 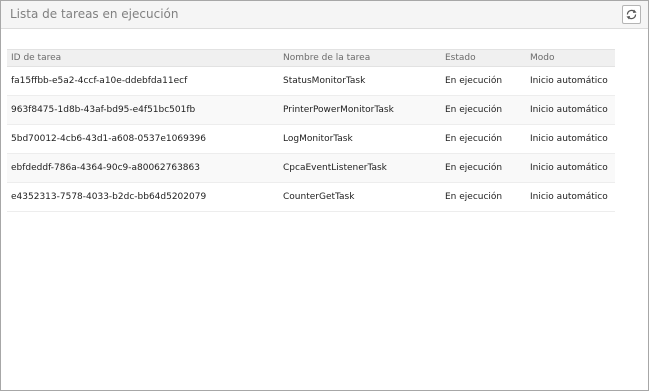 What do you see at coordinates (145, 58) in the screenshot?
I see `column-header-id: ID de tarea` at bounding box center [145, 58].